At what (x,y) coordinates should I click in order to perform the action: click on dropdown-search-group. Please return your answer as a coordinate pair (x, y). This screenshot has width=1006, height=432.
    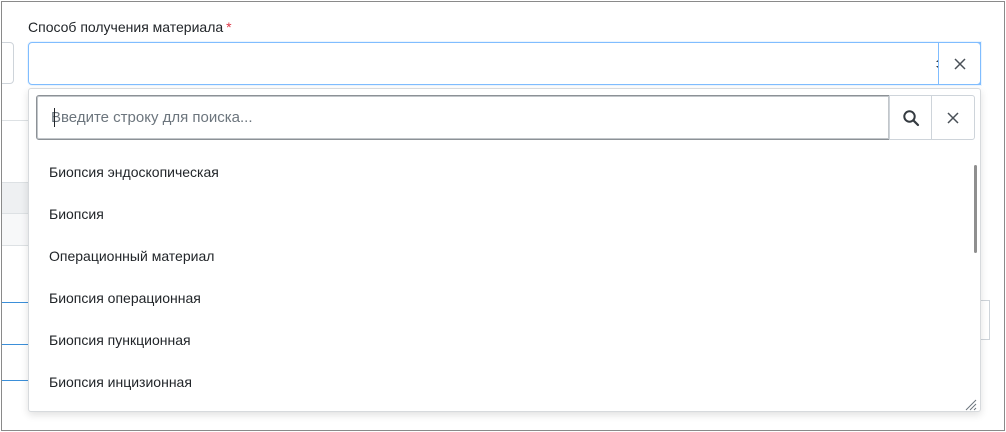
    Looking at the image, I should click on (505, 117).